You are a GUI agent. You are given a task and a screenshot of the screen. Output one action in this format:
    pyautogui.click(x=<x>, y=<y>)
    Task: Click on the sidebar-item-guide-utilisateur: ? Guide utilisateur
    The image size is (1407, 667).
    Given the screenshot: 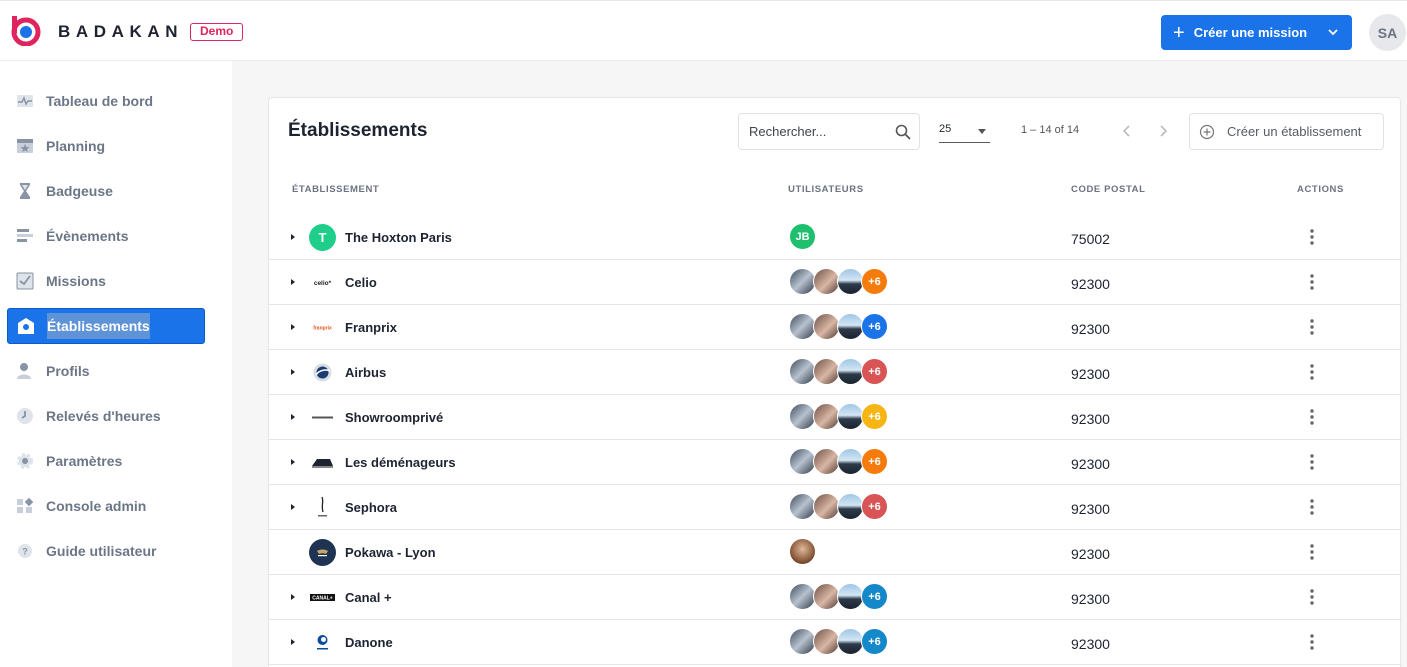 What is the action you would take?
    pyautogui.click(x=106, y=551)
    